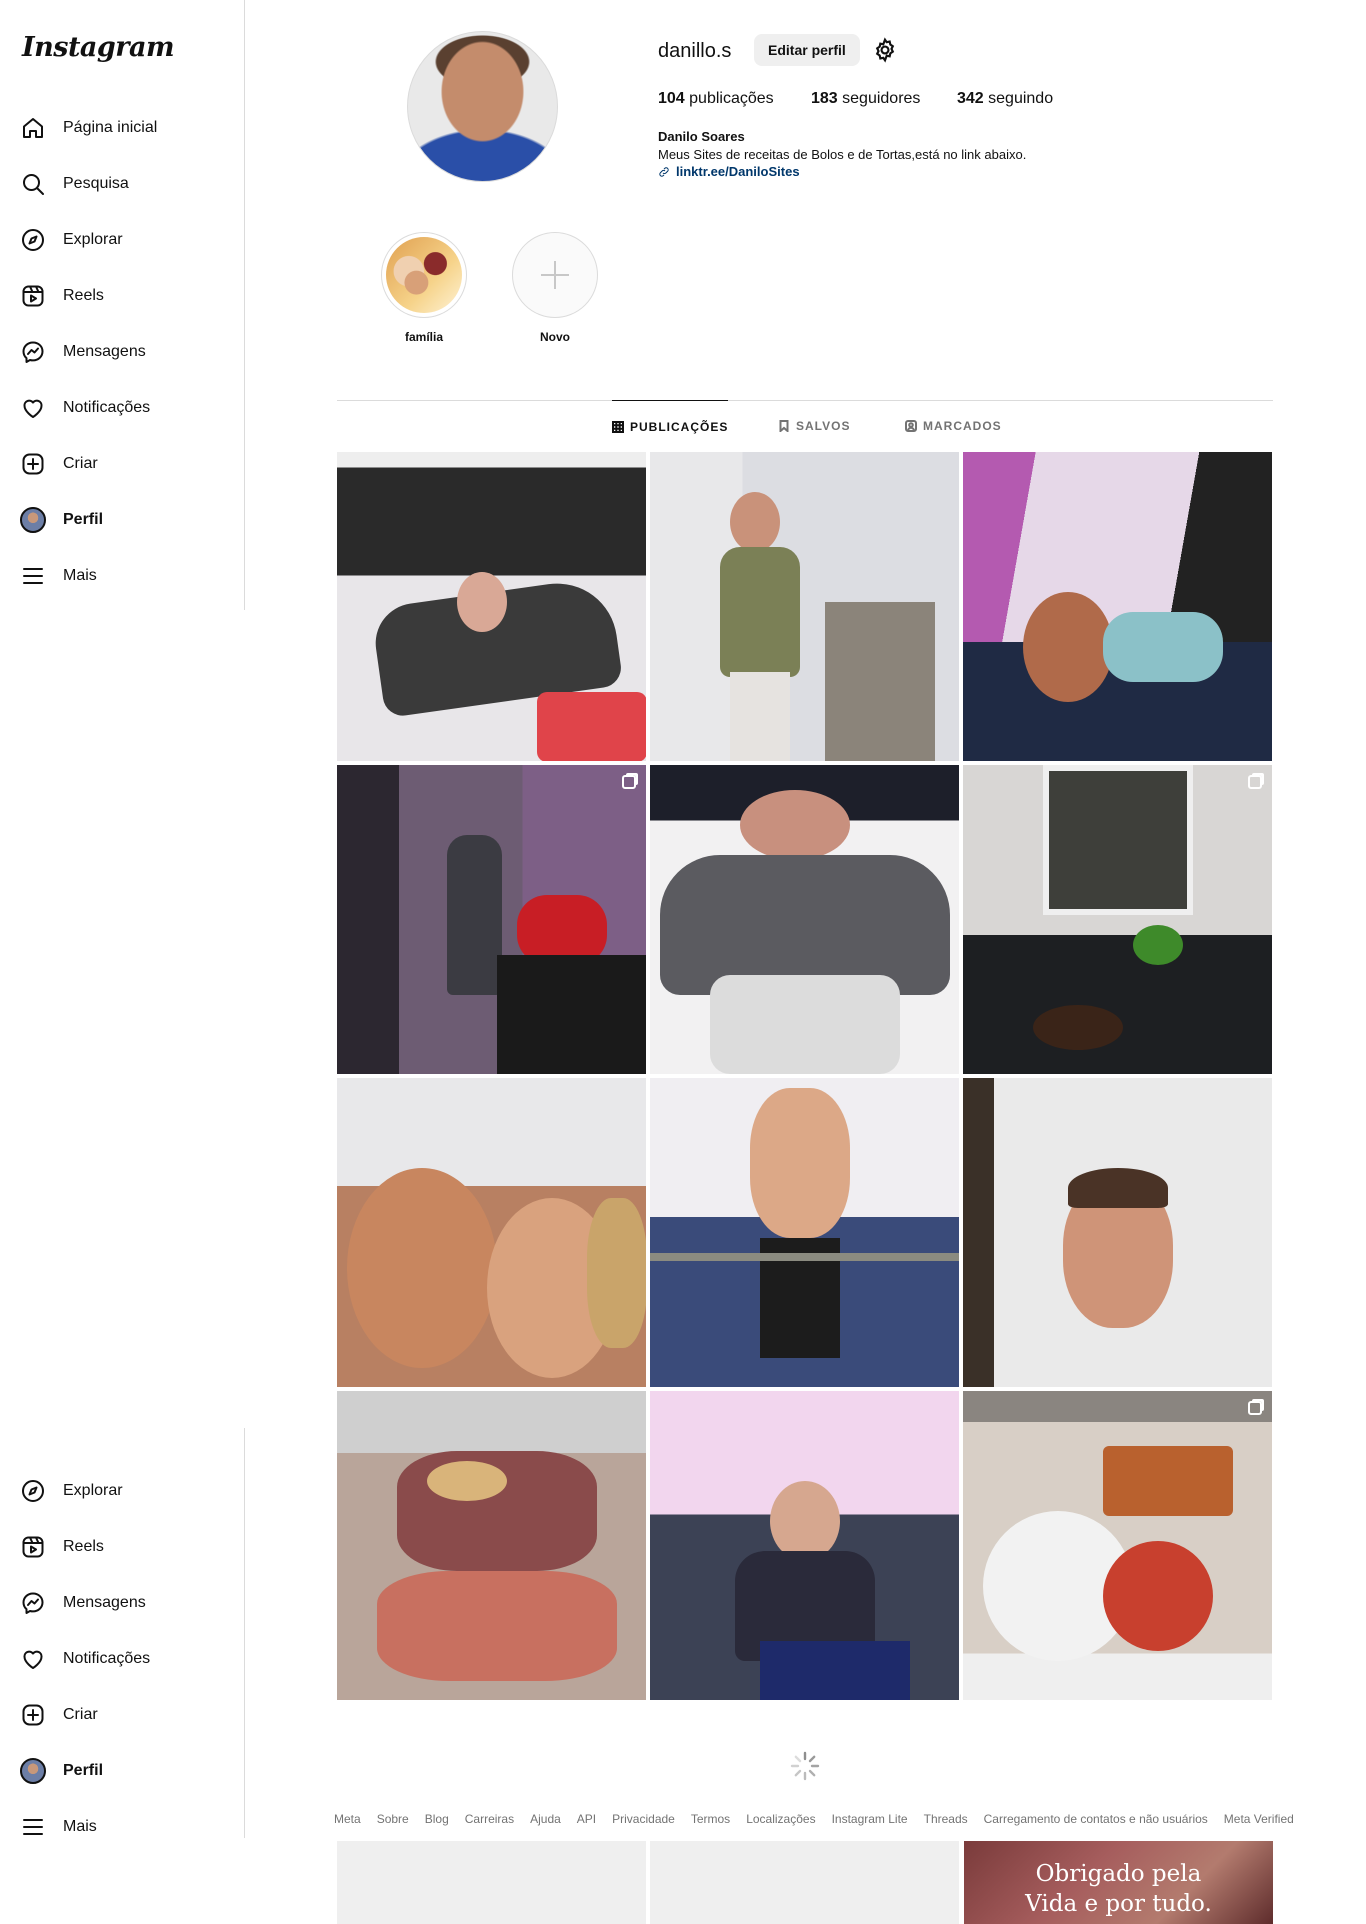  Describe the element at coordinates (482, 106) in the screenshot. I see `profile-avatar` at that location.